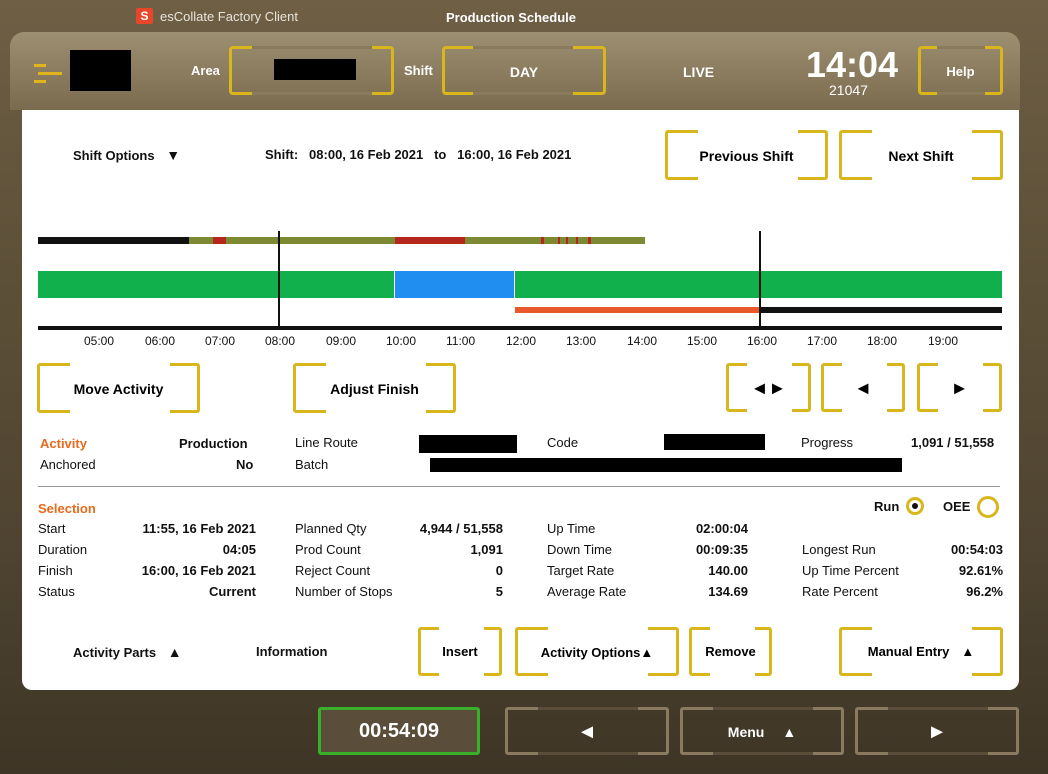  I want to click on shift-options-button: Shift Options ▼, so click(126, 155).